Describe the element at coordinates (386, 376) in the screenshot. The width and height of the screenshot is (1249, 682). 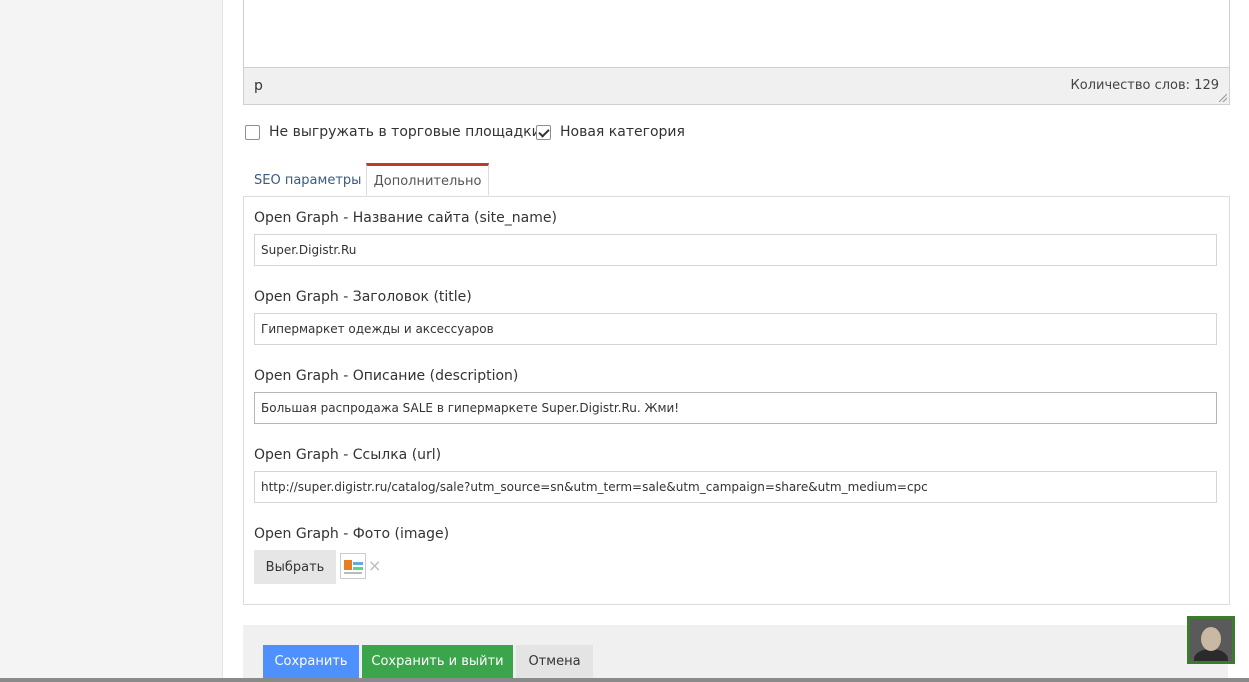
I see `og-description-label: Open Graph - Описание (description)` at that location.